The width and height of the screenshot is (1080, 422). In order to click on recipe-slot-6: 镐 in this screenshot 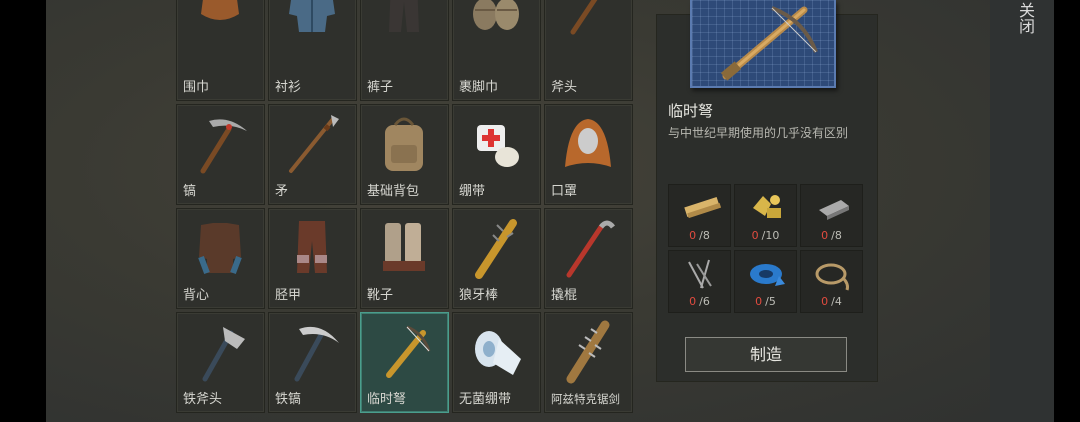, I will do `click(220, 154)`.